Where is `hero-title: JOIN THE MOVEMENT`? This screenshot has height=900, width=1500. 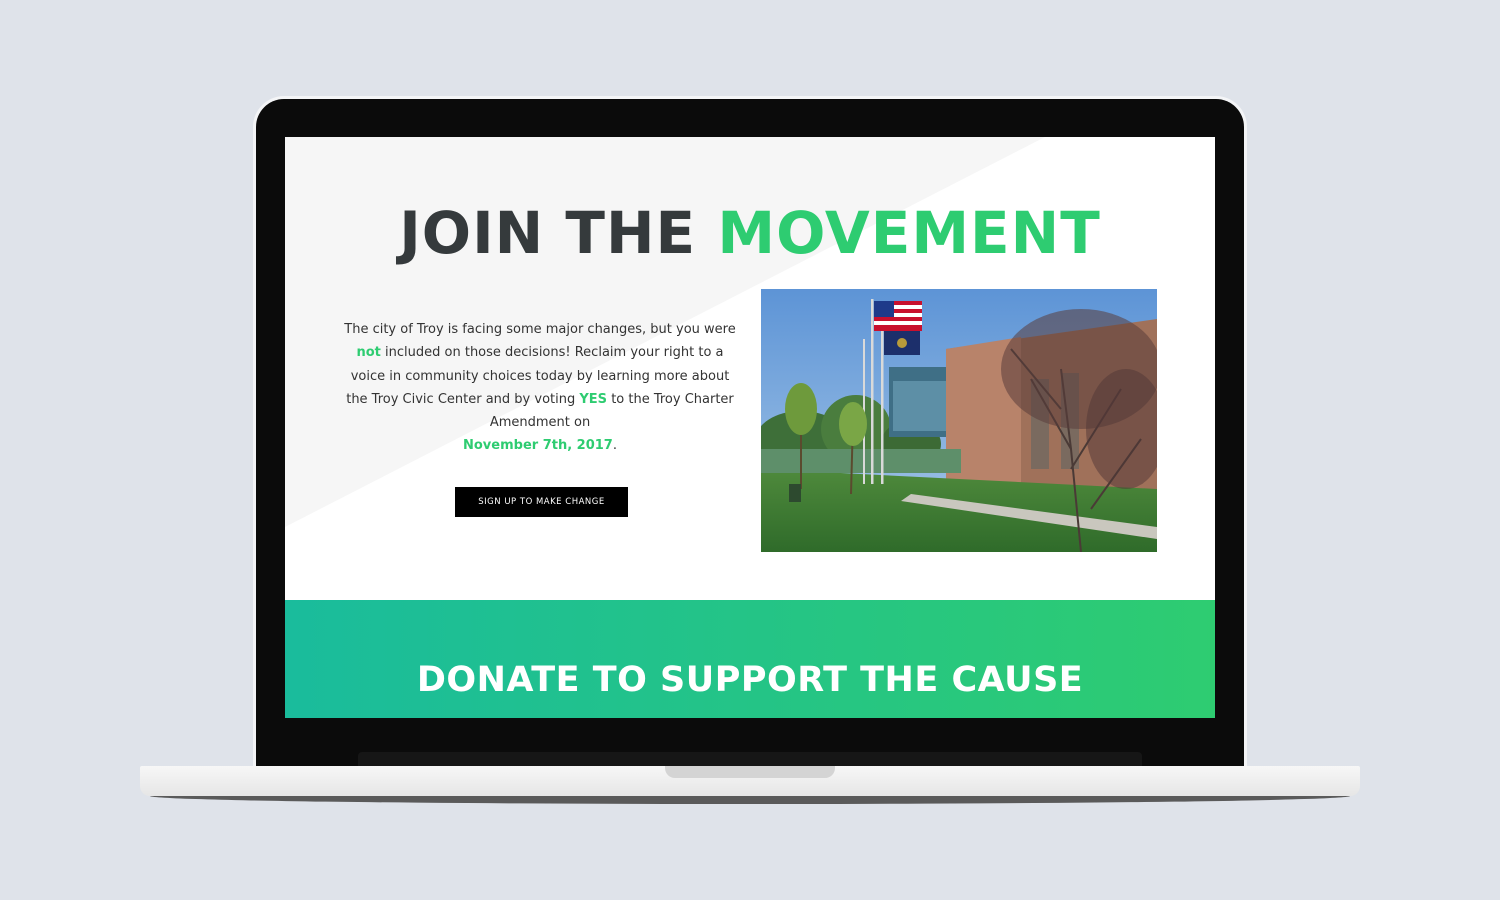
hero-title: JOIN THE MOVEMENT is located at coordinates (750, 233).